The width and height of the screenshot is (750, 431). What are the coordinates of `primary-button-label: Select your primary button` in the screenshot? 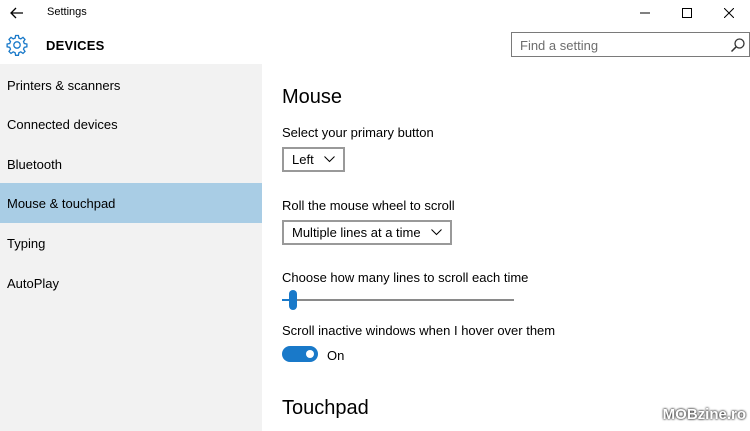 It's located at (358, 132).